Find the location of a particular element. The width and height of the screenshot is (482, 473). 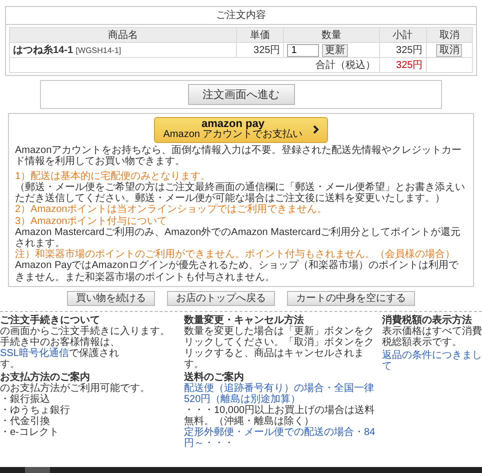

note-text: （郵送・メール便をご希望の方はご注文最終画面の通信欄に「郵送・メール便希望」とお書き添えいただき送信してください。郵送・メール便が可能な場合はご注文後に送料を変更いたします。） is located at coordinates (240, 193).